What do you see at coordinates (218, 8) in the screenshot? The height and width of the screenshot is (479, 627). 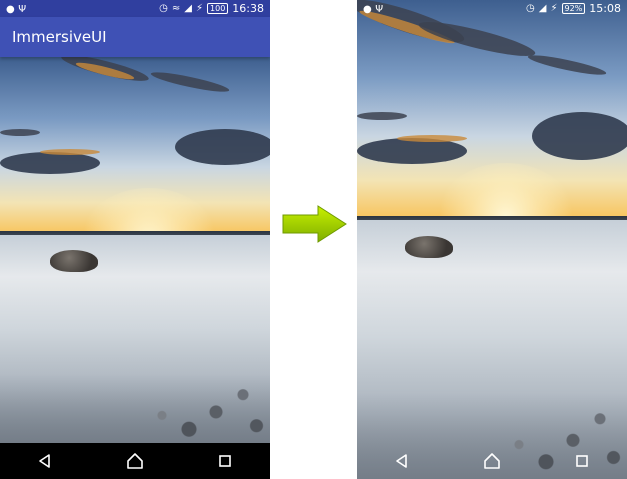 I see `battery-level: 100` at bounding box center [218, 8].